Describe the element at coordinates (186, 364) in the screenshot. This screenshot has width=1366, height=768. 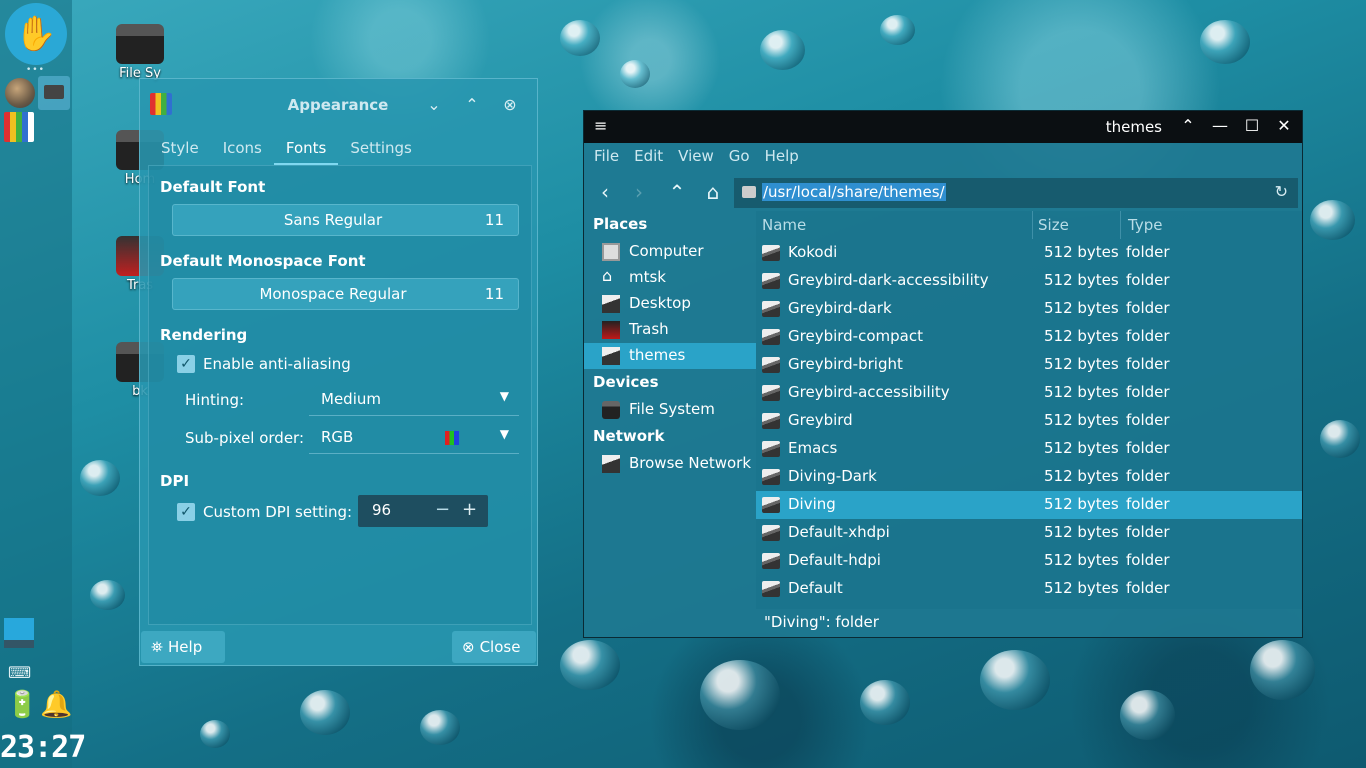
I see `antialias-checkbox: ✓` at that location.